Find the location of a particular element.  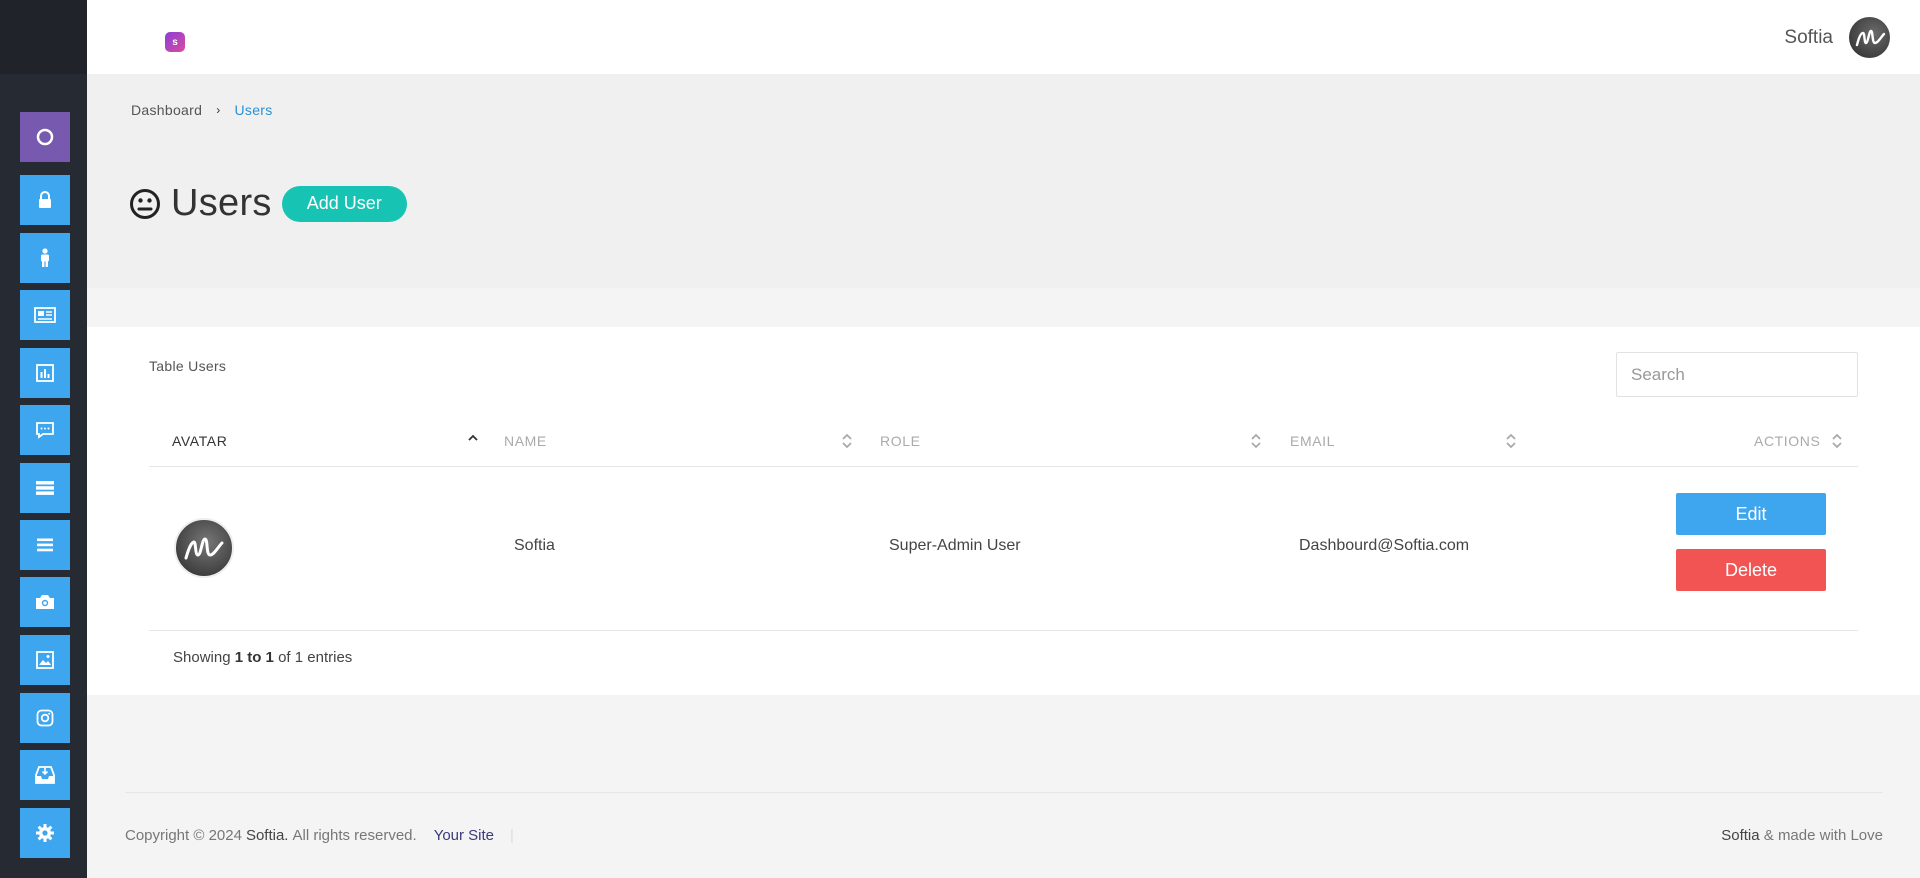

gear-icon is located at coordinates (45, 833).